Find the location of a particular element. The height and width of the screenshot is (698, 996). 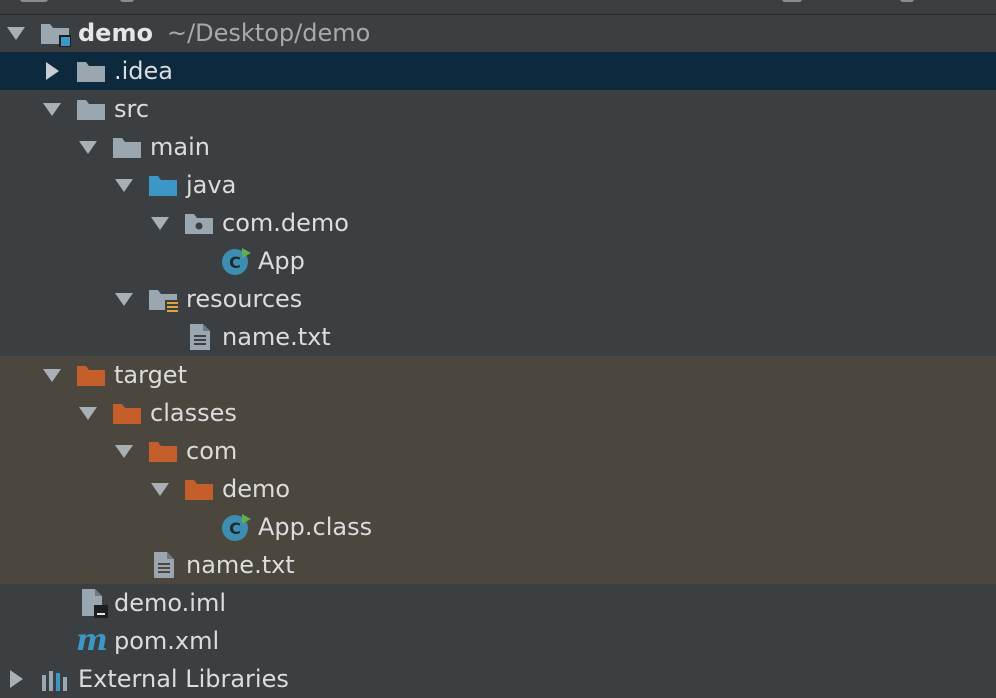

tree-node-label: demo ~/Desktop/demo is located at coordinates (224, 33).